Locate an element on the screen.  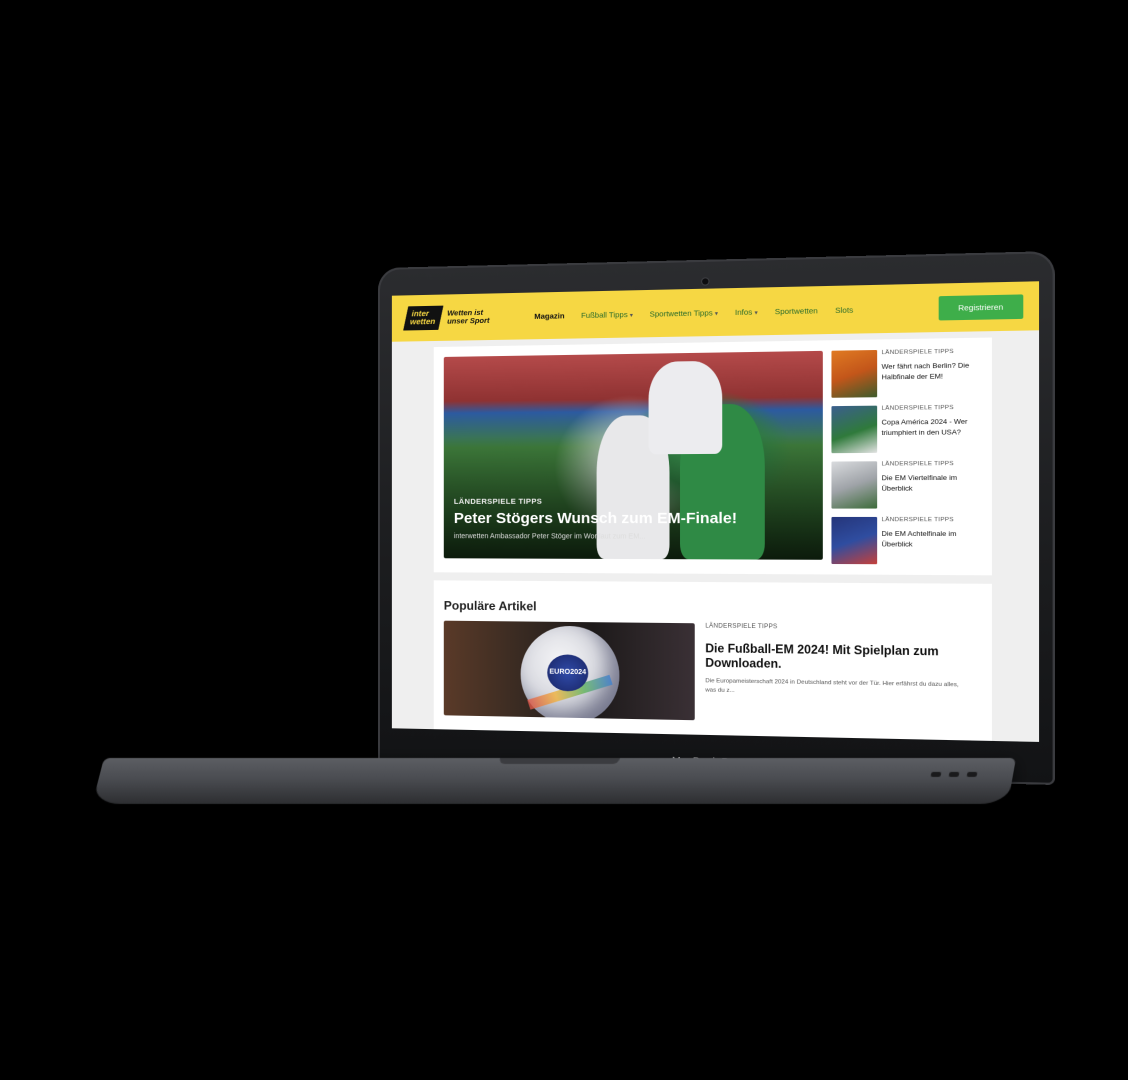
popular-article-image: EURO2024 is located at coordinates (569, 670).